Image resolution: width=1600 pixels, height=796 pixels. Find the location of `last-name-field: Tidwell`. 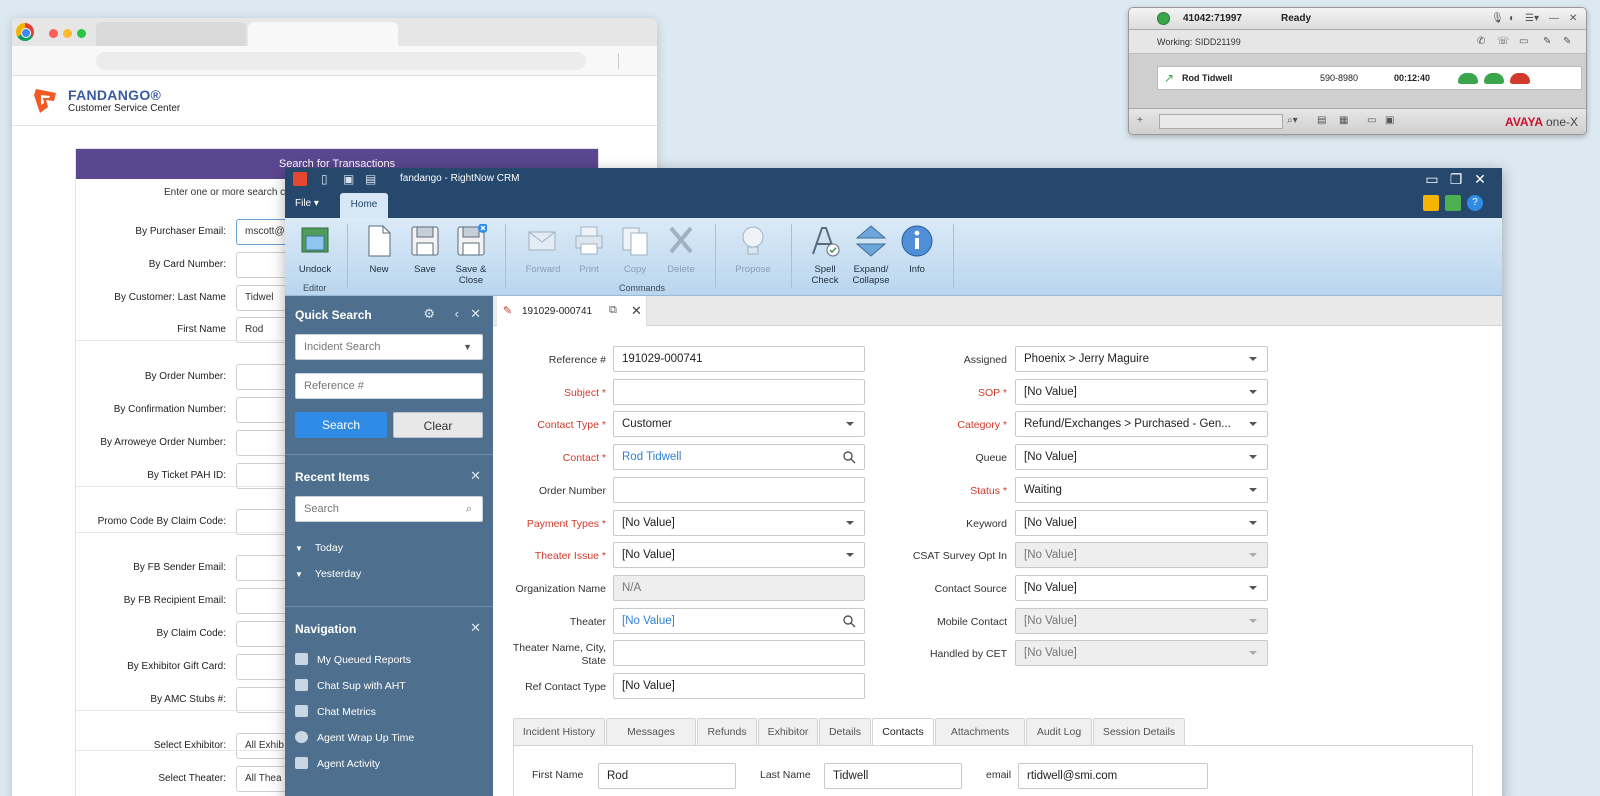

last-name-field: Tidwell is located at coordinates (893, 776).